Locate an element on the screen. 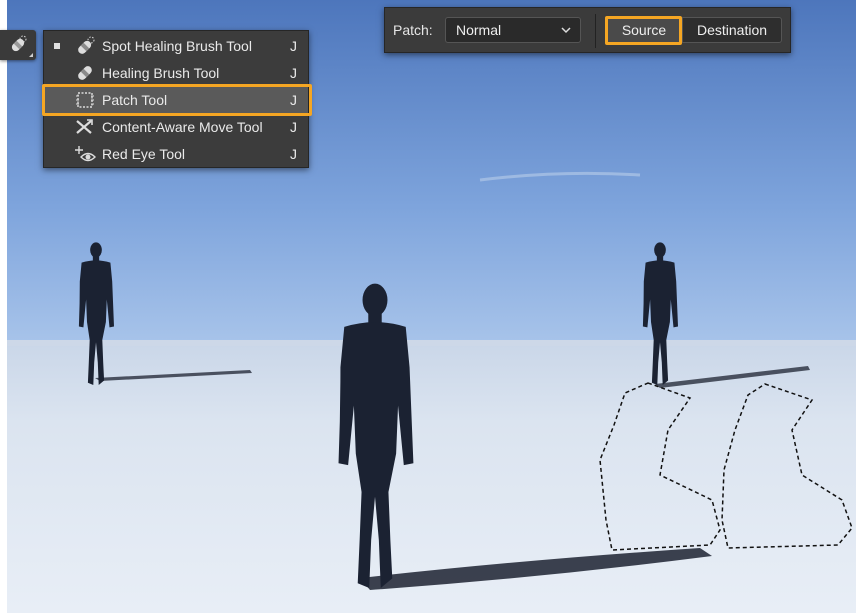  menu-item-label: Spot Healing Brush Tool is located at coordinates (177, 45).